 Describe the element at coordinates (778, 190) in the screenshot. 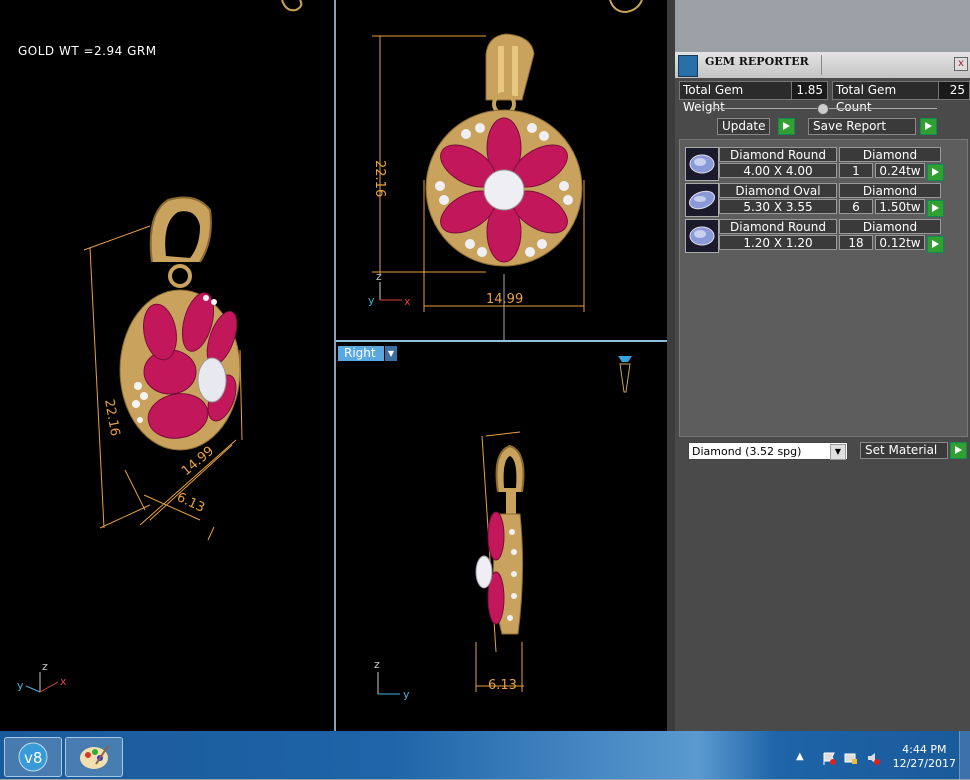

I see `gem-name: Diamond Oval` at that location.